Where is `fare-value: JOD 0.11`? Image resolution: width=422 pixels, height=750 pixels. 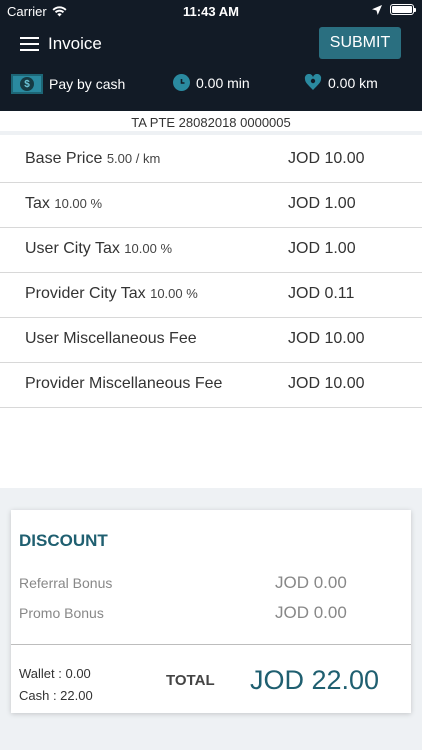
fare-value: JOD 0.11 is located at coordinates (321, 293).